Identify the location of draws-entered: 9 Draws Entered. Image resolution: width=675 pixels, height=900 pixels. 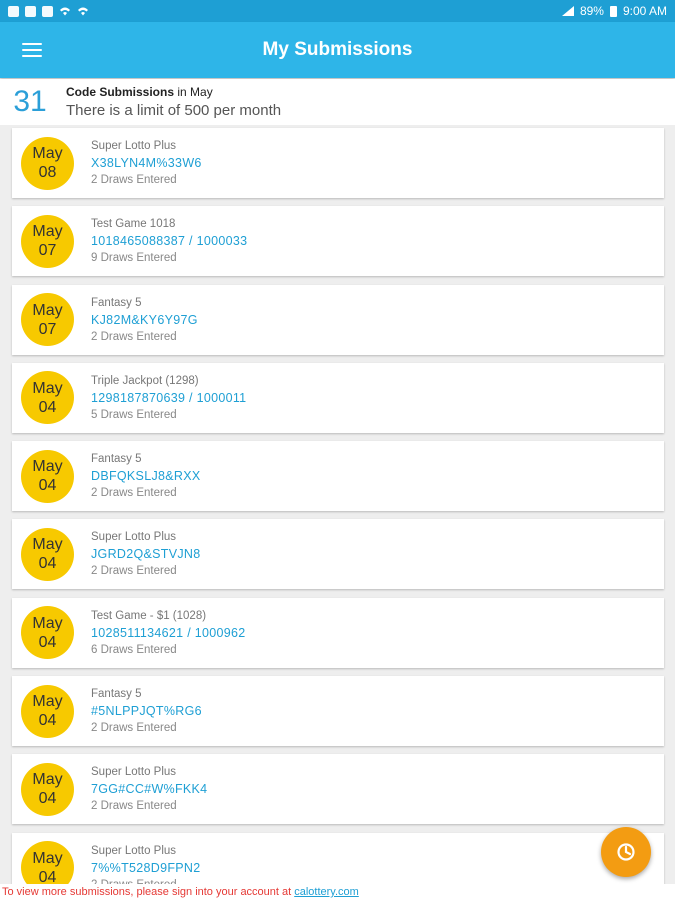
(134, 258).